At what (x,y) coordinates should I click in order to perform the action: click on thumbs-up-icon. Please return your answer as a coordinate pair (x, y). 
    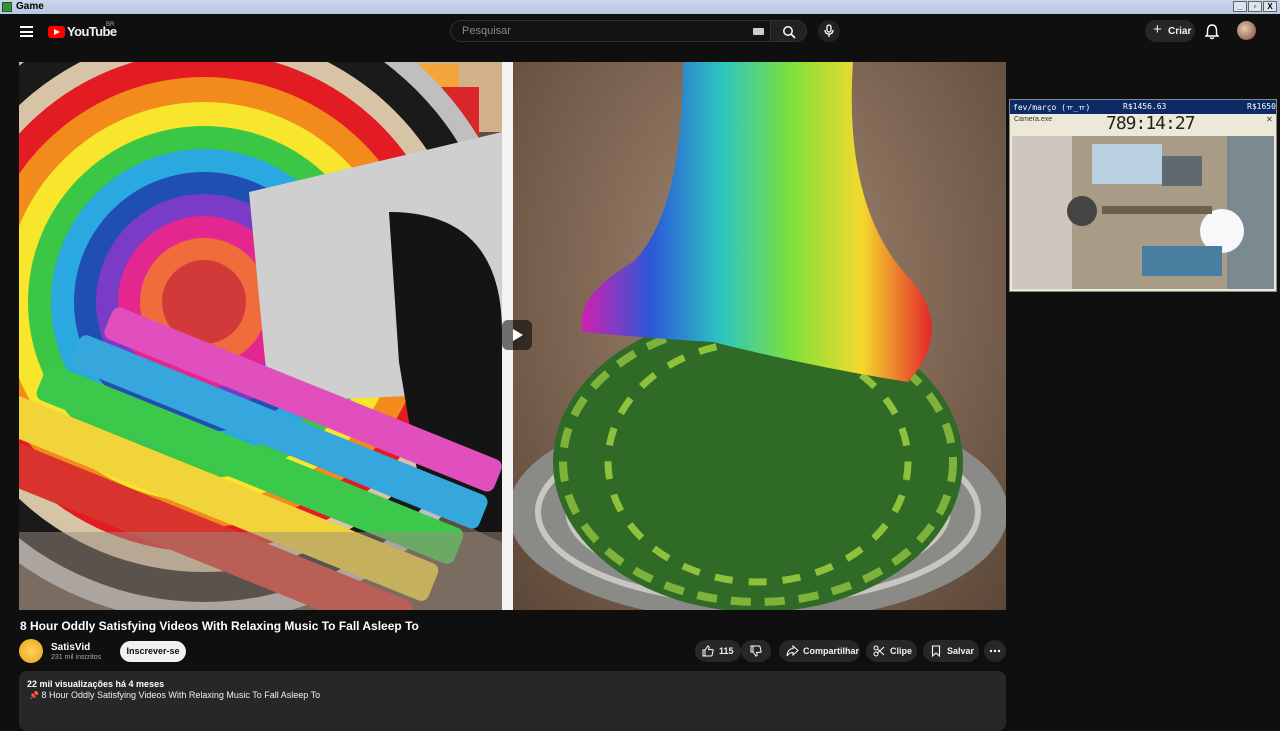
    Looking at the image, I should click on (708, 651).